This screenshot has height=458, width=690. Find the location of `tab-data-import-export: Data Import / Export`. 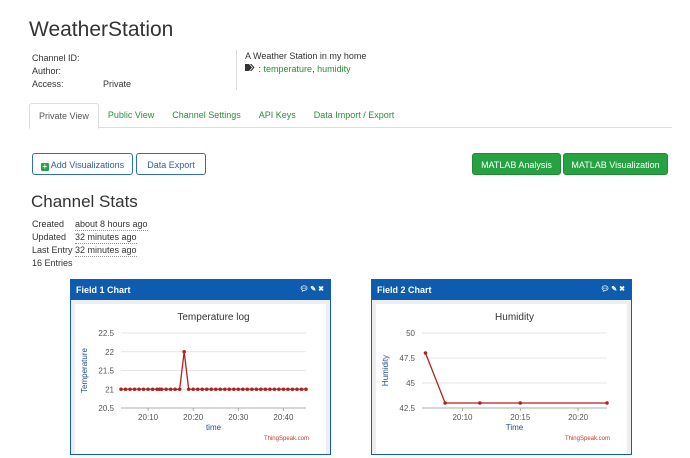

tab-data-import-export: Data Import / Export is located at coordinates (354, 115).